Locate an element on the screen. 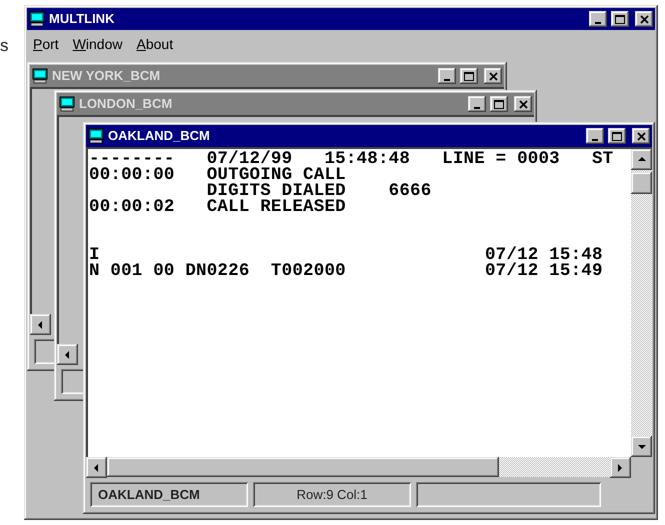  scroll-right-button is located at coordinates (620, 467).